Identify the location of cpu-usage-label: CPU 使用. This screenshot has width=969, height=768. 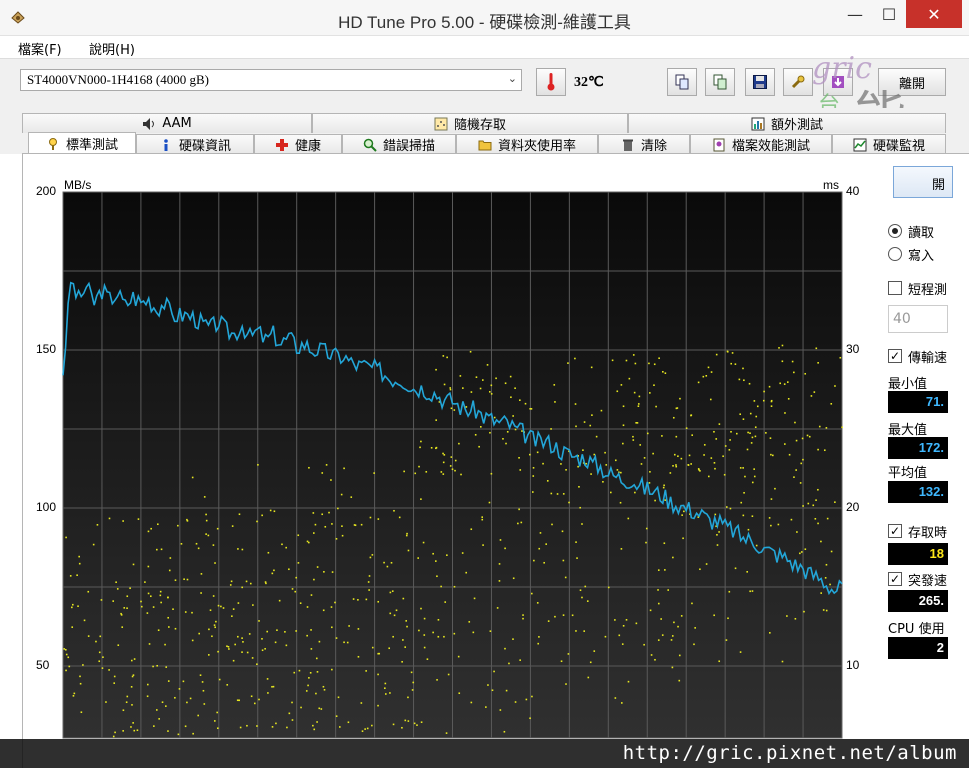
(916, 629).